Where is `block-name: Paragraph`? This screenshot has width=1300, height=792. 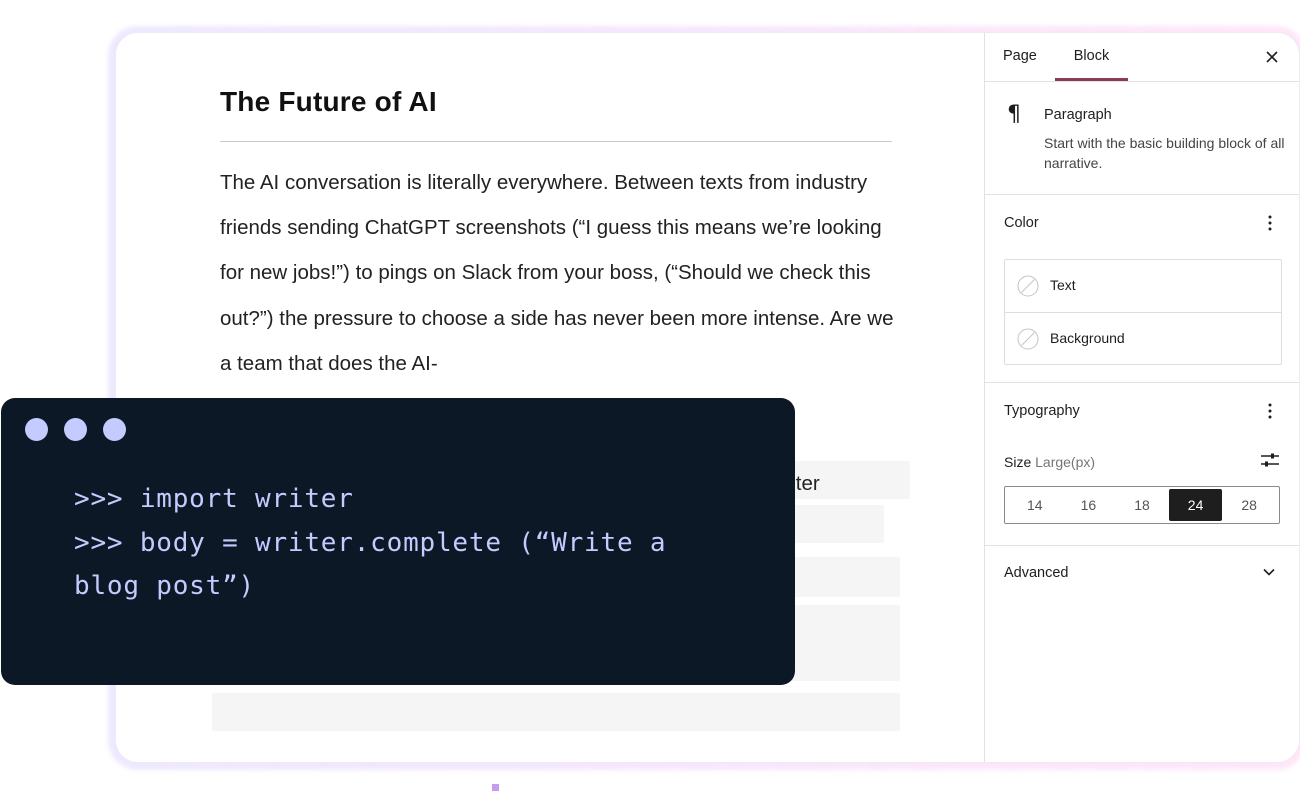 block-name: Paragraph is located at coordinates (1078, 115).